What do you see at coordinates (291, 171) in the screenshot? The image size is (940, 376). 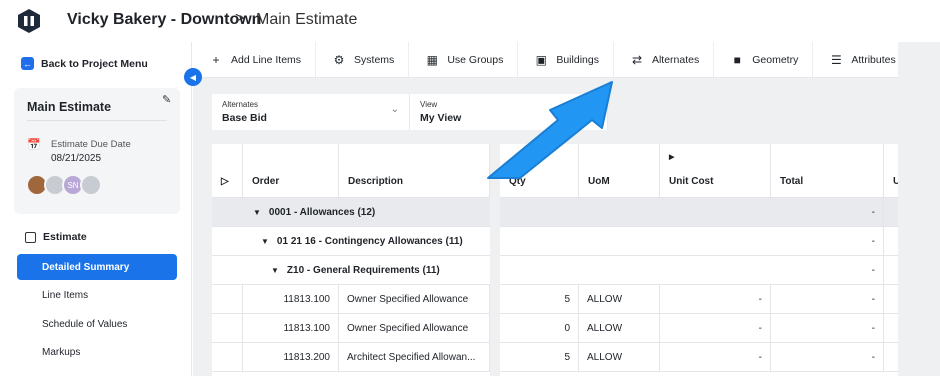 I see `column-header-order: Order` at bounding box center [291, 171].